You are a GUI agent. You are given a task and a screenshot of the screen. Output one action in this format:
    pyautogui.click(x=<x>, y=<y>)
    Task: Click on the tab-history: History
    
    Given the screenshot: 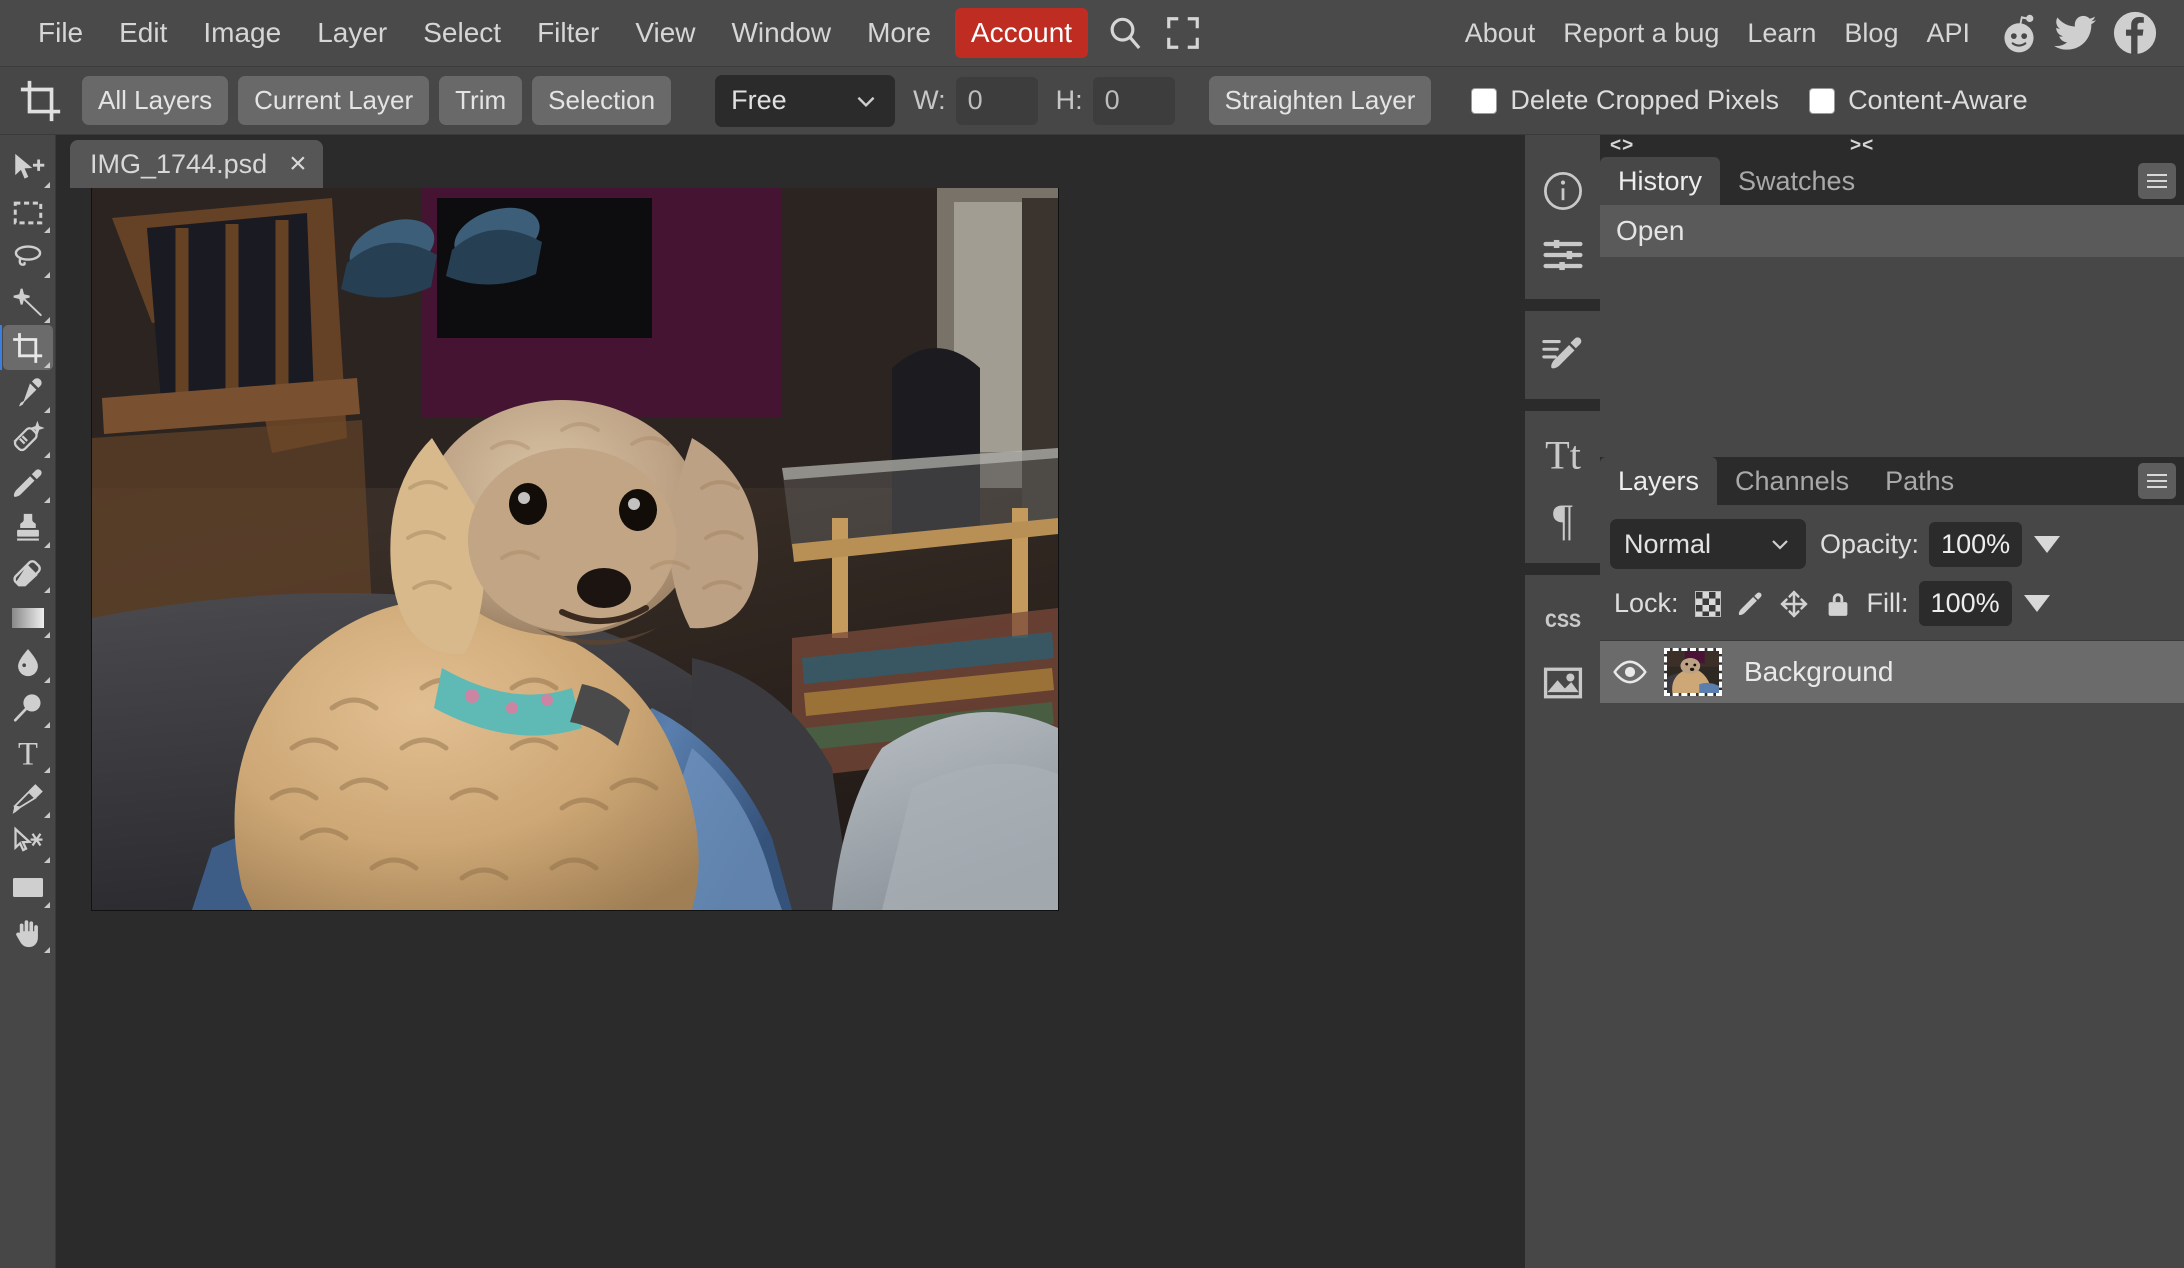 What is the action you would take?
    pyautogui.click(x=1660, y=181)
    